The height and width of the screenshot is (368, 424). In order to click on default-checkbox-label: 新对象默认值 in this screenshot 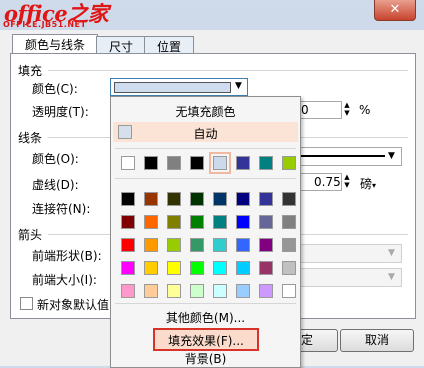, I will do `click(73, 305)`.